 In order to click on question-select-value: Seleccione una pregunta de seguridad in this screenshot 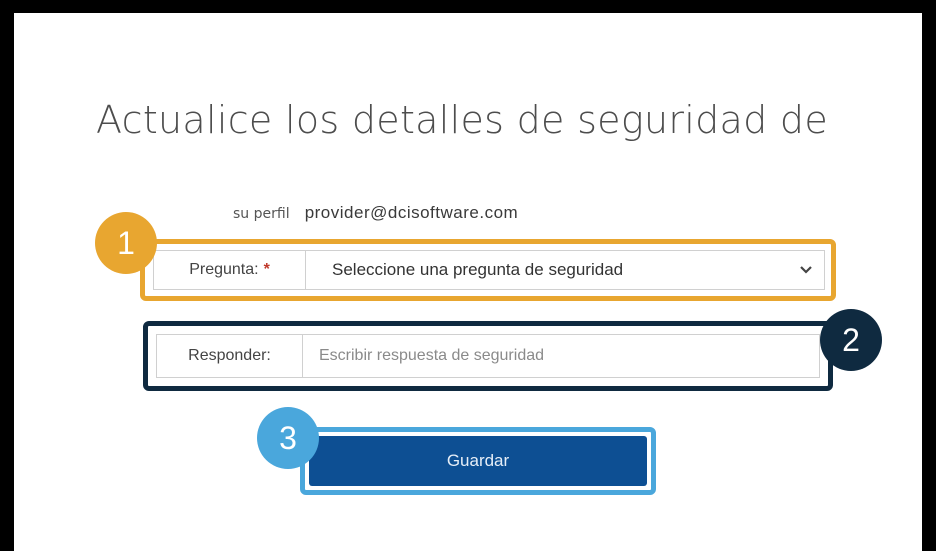, I will do `click(550, 270)`.